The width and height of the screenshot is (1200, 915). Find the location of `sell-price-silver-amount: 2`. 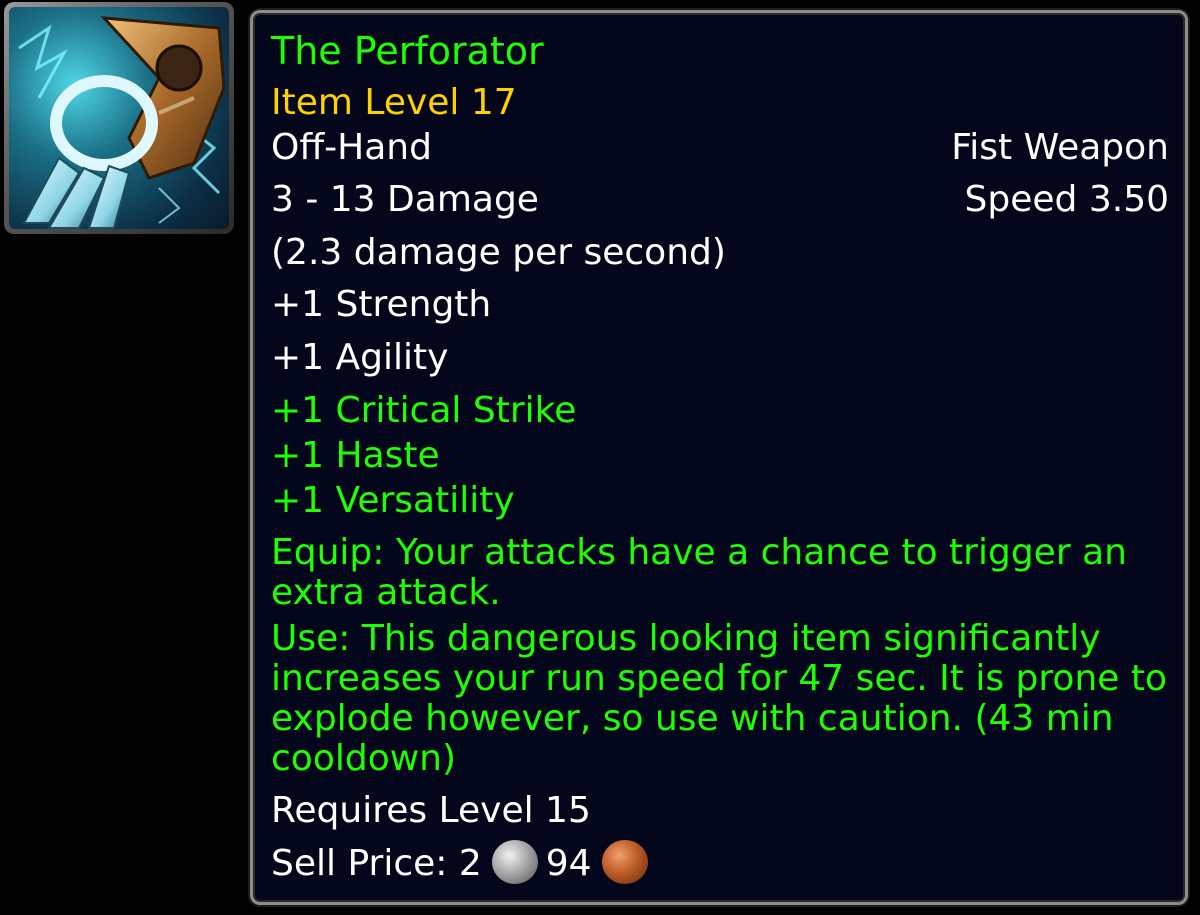

sell-price-silver-amount: 2 is located at coordinates (470, 863).